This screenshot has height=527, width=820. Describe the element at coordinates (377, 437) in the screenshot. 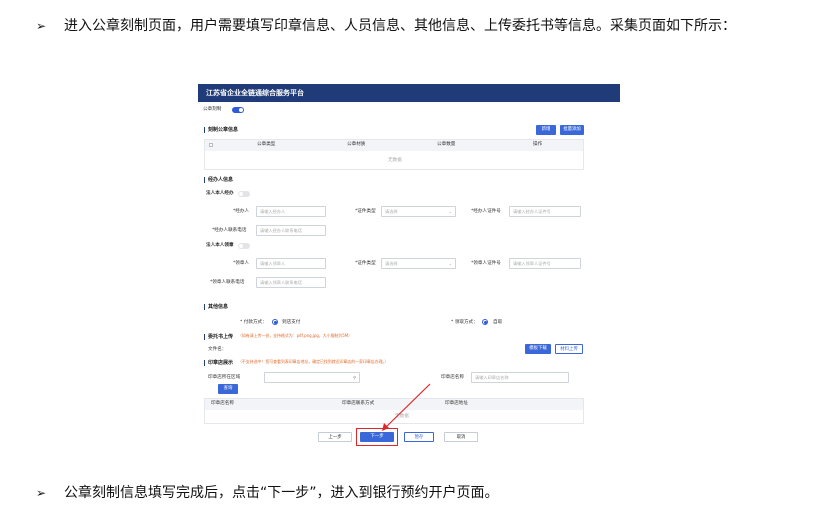

I see `highlight-box` at that location.